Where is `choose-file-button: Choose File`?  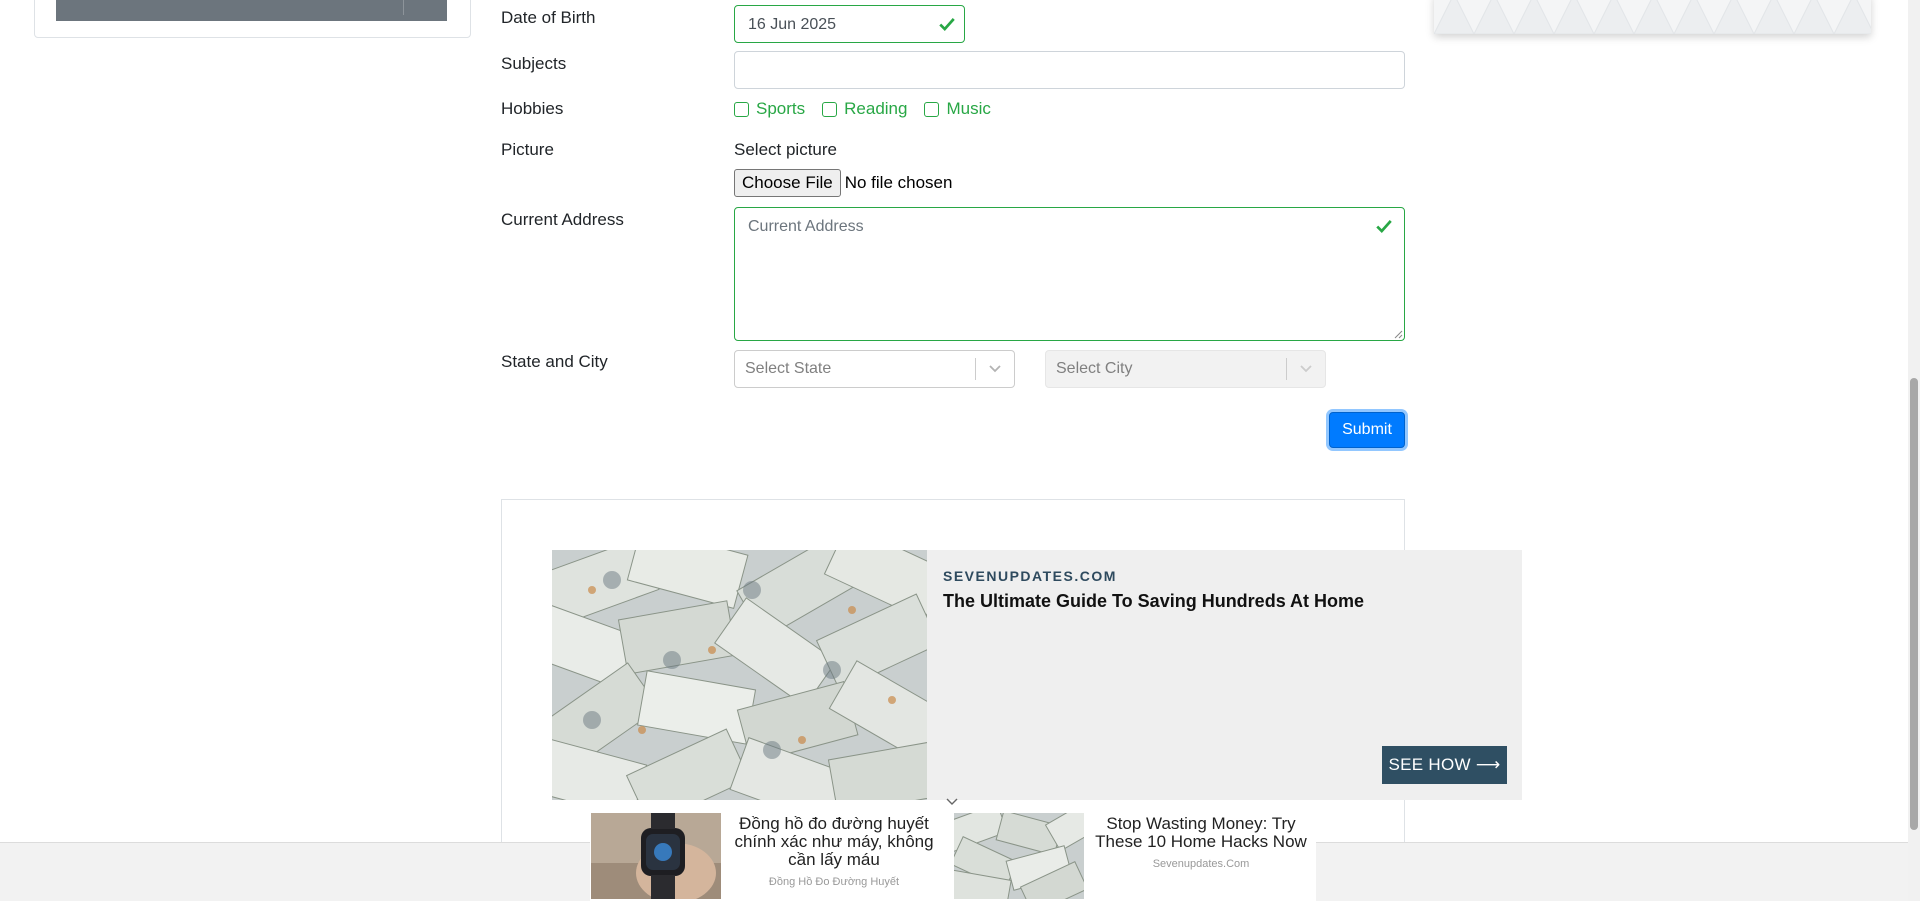
choose-file-button: Choose File is located at coordinates (787, 183).